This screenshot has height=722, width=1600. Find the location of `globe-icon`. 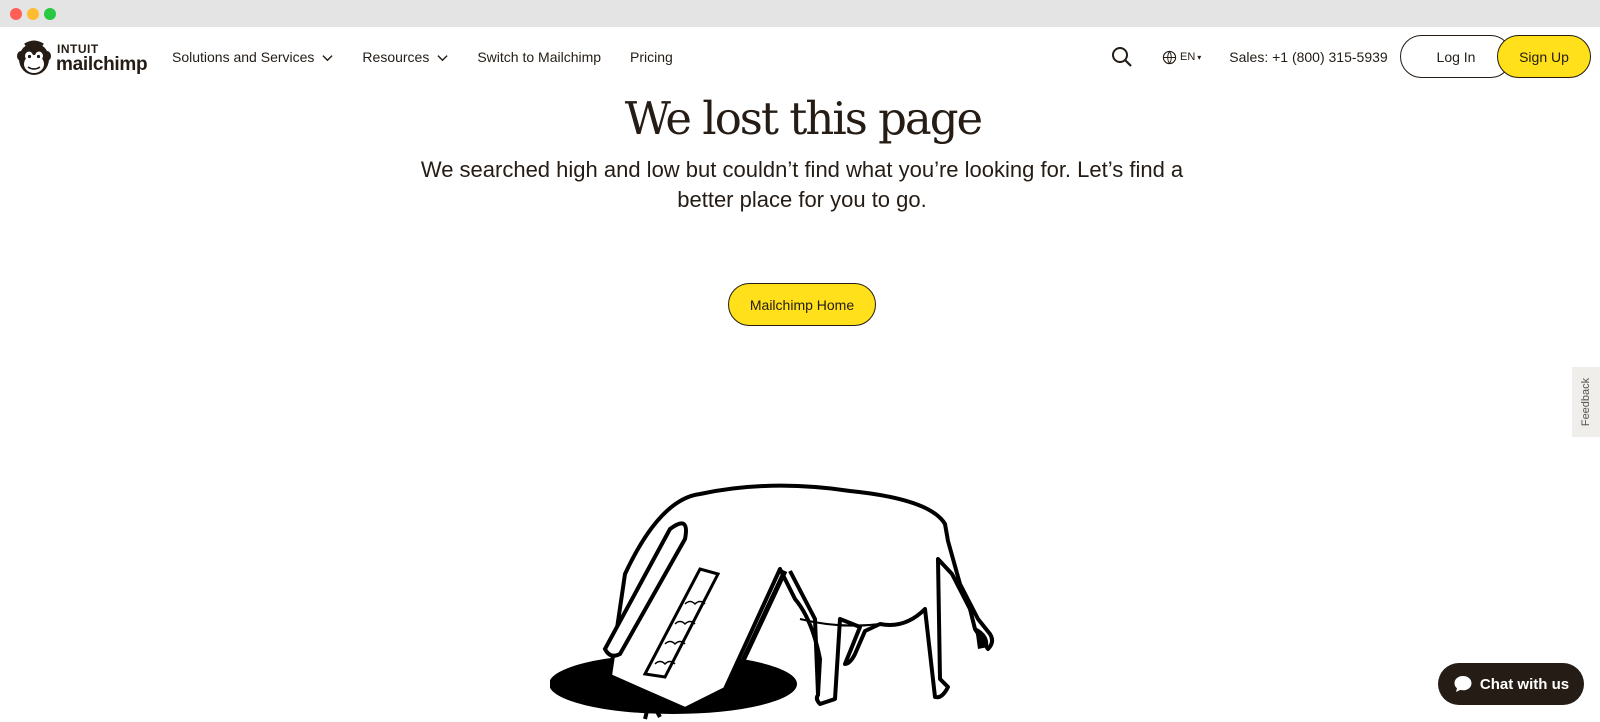

globe-icon is located at coordinates (1169, 57).